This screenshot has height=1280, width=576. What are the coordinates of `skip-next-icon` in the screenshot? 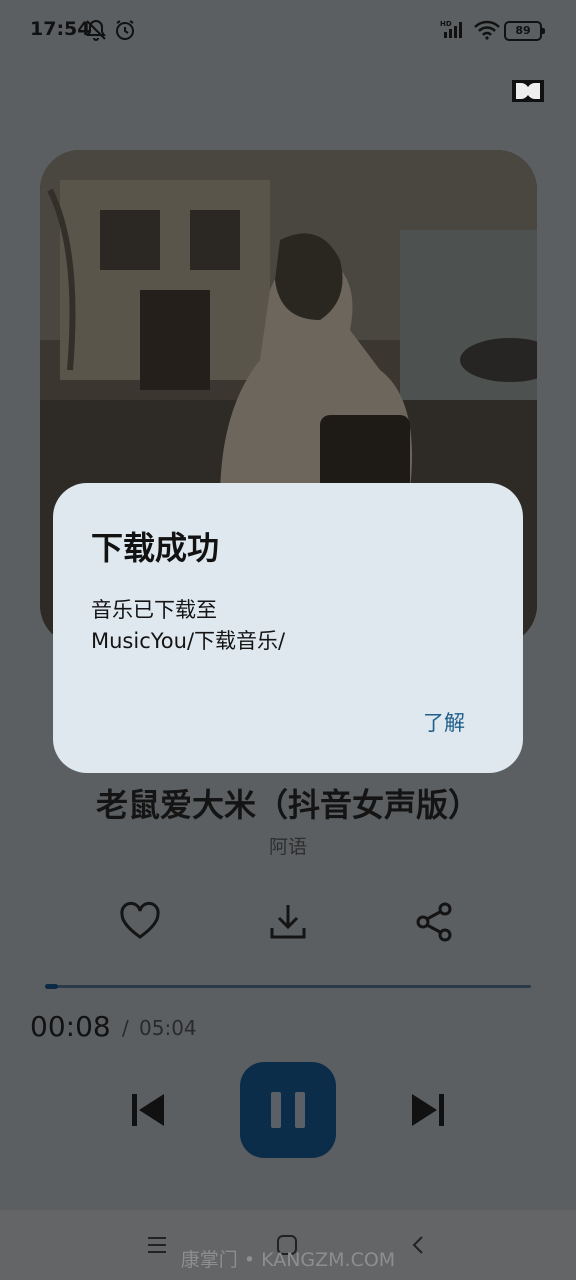 It's located at (428, 1110).